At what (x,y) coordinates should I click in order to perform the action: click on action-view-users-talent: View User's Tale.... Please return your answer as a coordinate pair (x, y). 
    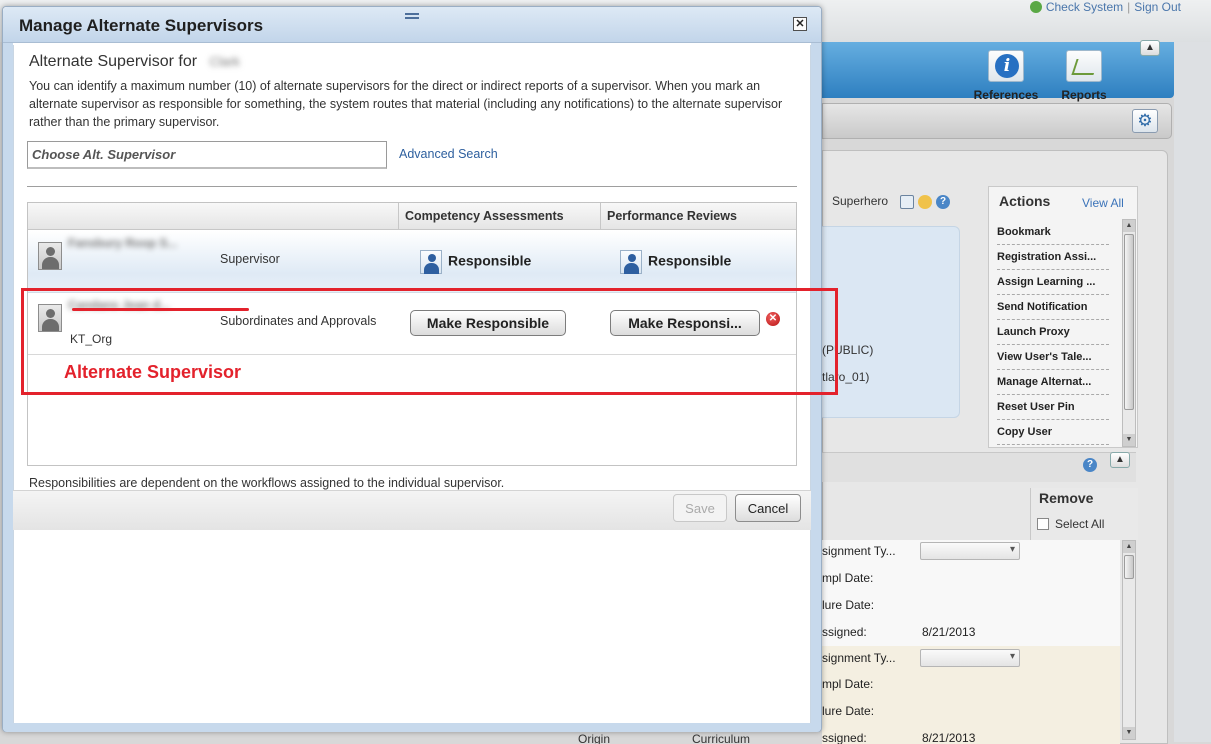
    Looking at the image, I should click on (1053, 357).